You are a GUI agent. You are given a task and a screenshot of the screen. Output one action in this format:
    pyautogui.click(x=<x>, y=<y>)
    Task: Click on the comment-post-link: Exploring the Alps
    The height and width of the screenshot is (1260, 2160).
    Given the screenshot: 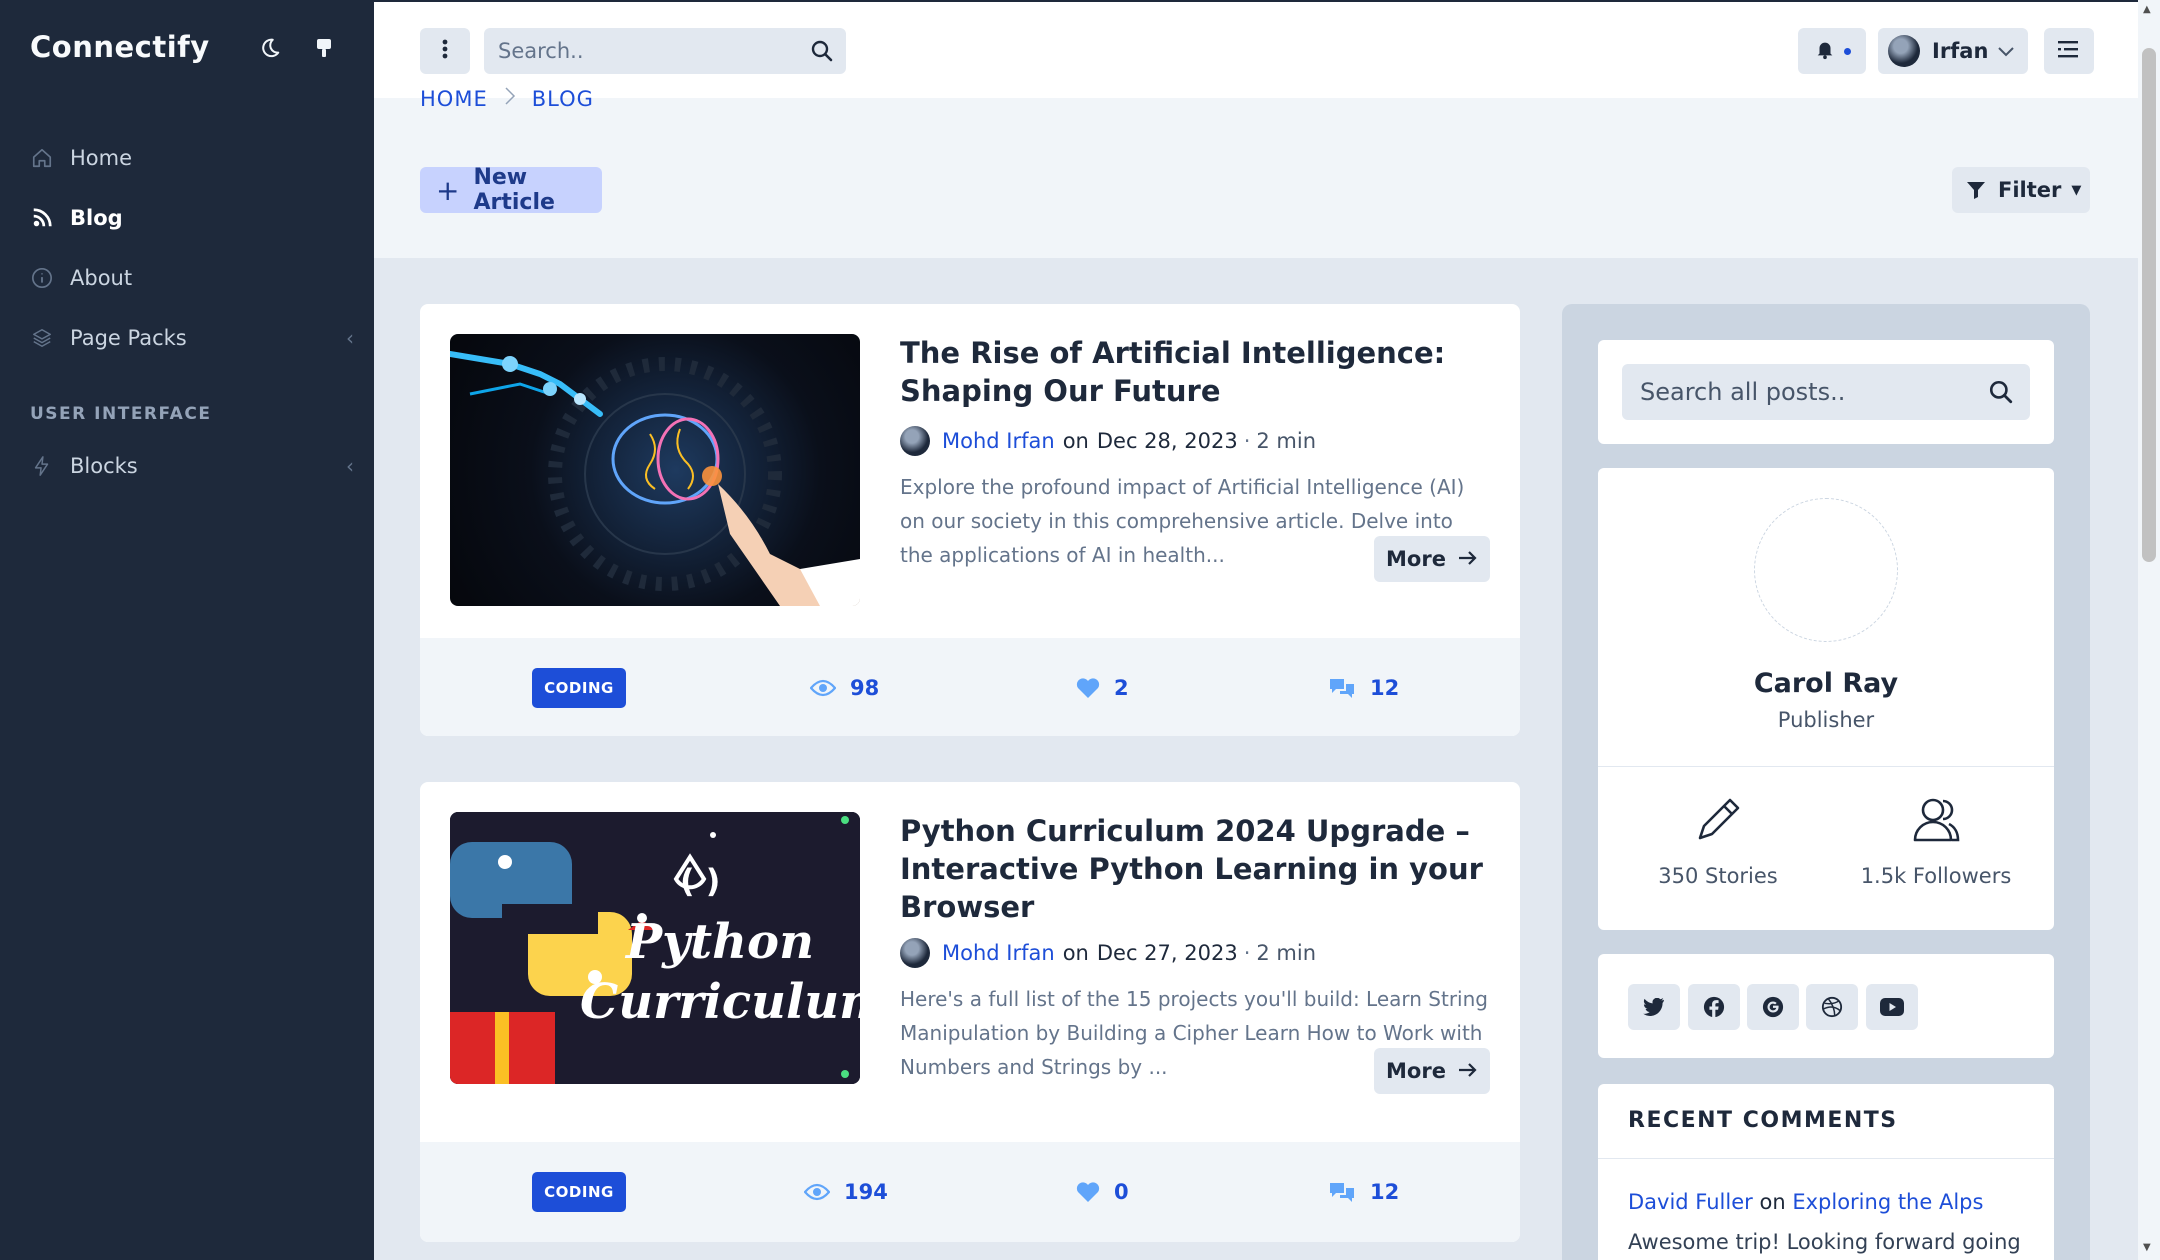 What is the action you would take?
    pyautogui.click(x=1887, y=1202)
    